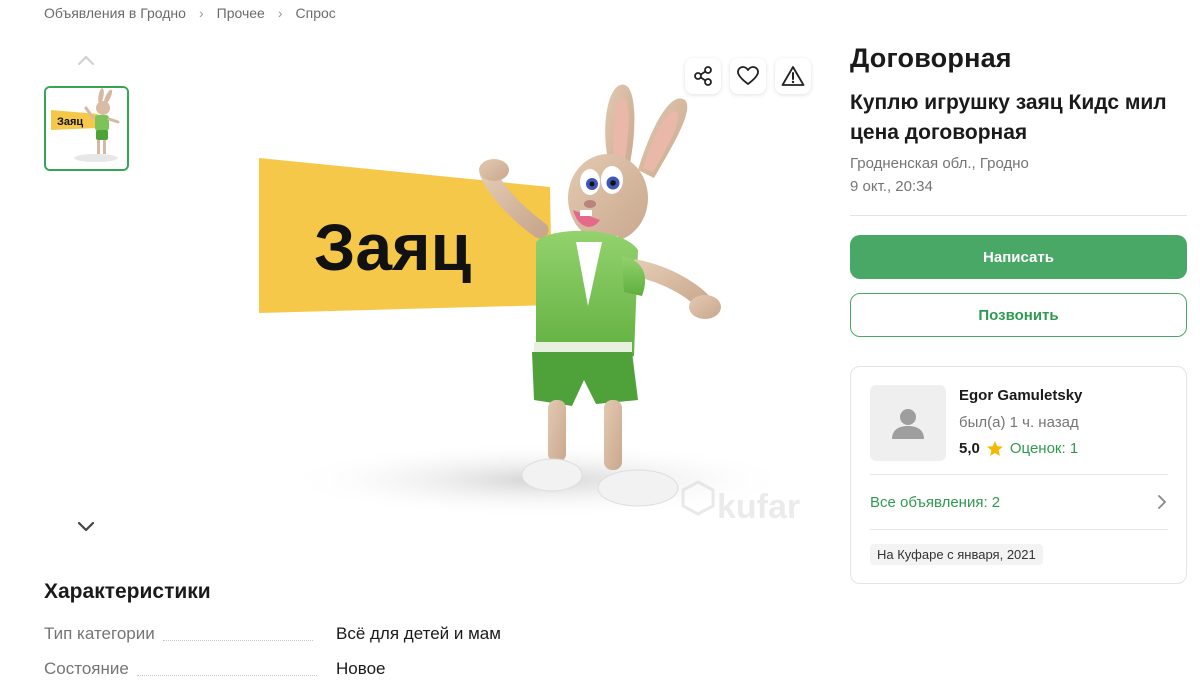  What do you see at coordinates (115, 13) in the screenshot?
I see `breadcrumb-item-city: Объявления в Гродно` at bounding box center [115, 13].